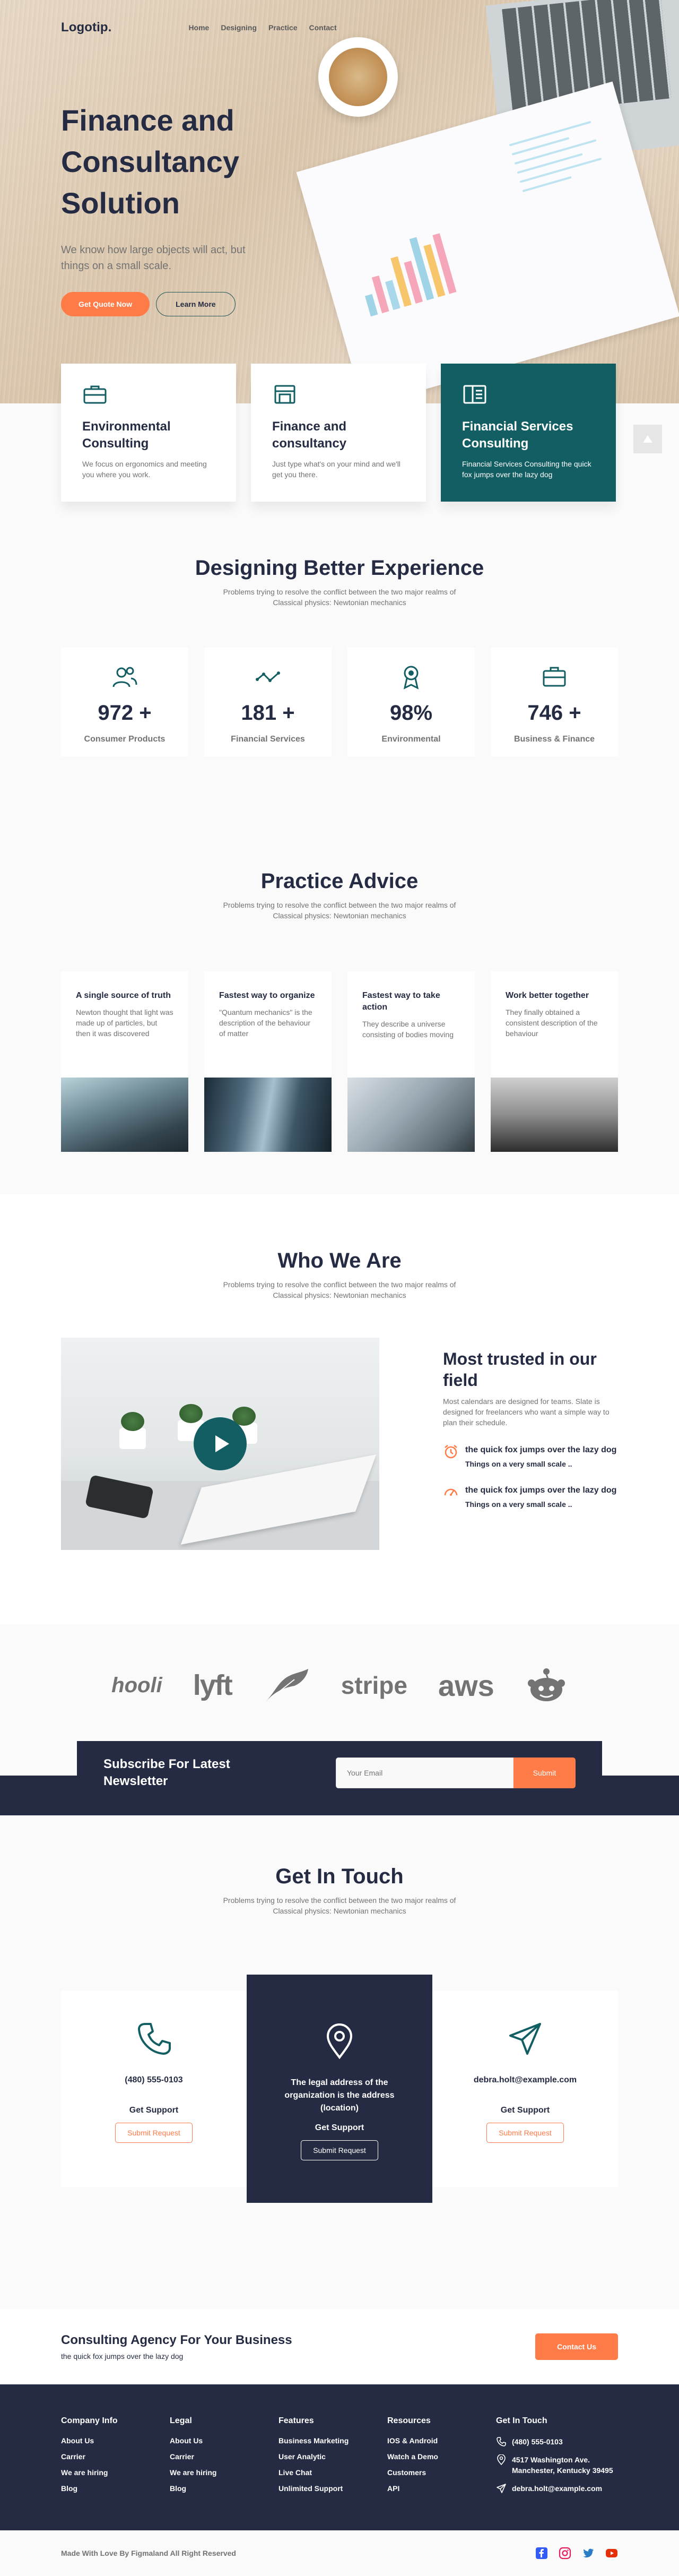 The height and width of the screenshot is (2576, 679). I want to click on who-heading: Most trusted in our field, so click(520, 1369).